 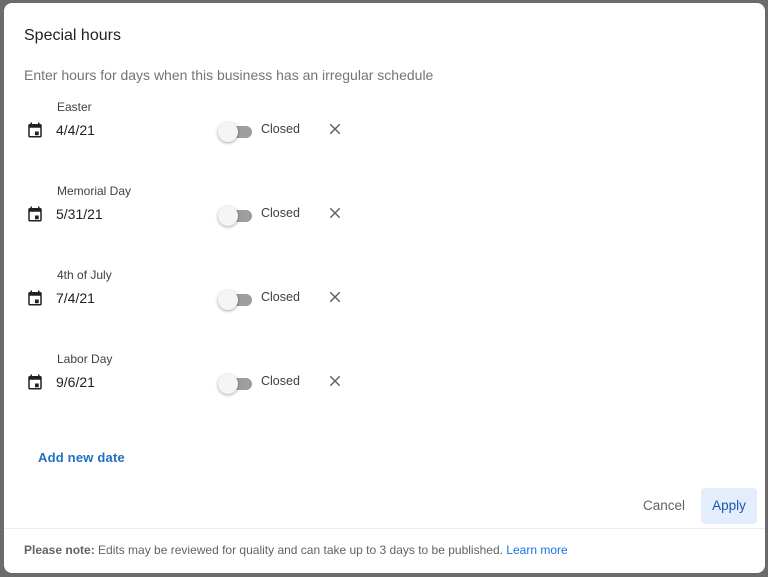 I want to click on holiday-label: Labor Day, so click(x=85, y=359).